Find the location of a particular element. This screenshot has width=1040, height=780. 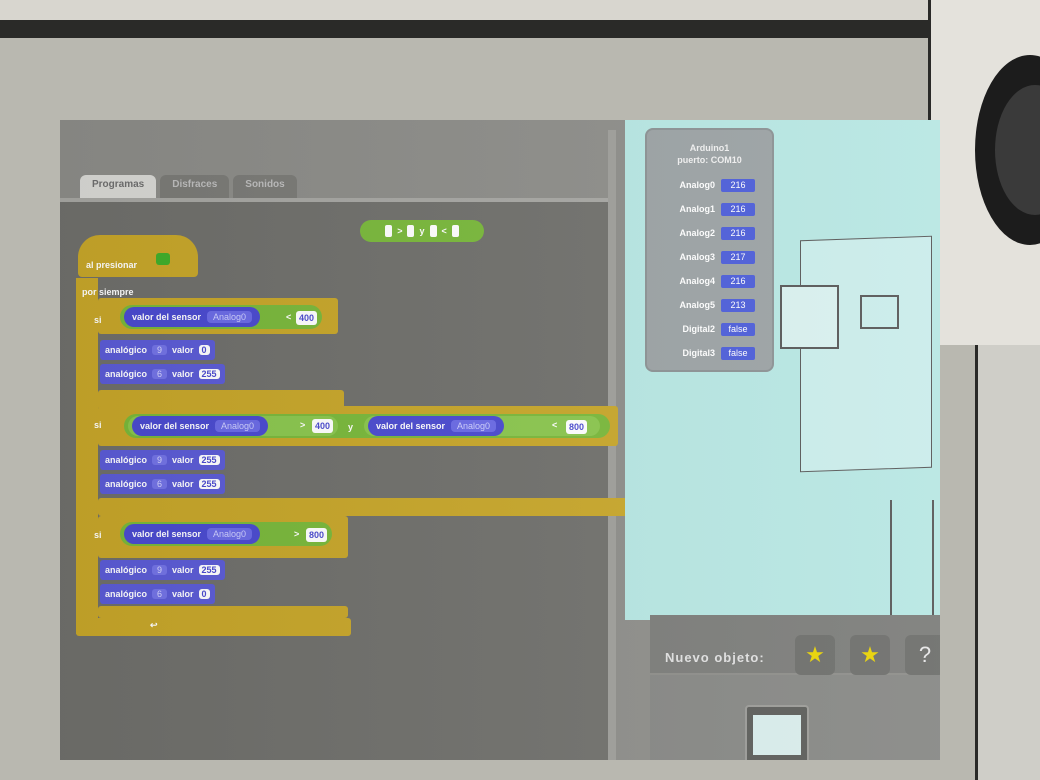

if-block-2-end is located at coordinates (363, 507).